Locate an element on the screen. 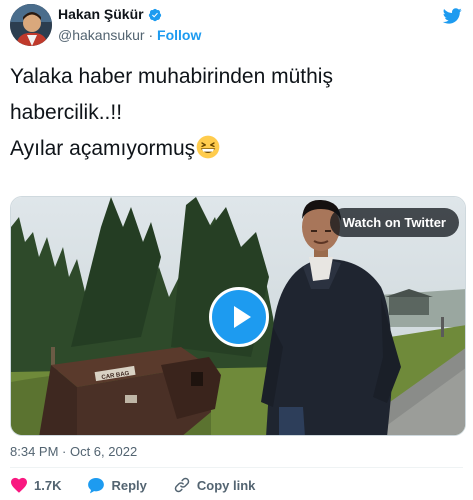  divider is located at coordinates (236, 467).